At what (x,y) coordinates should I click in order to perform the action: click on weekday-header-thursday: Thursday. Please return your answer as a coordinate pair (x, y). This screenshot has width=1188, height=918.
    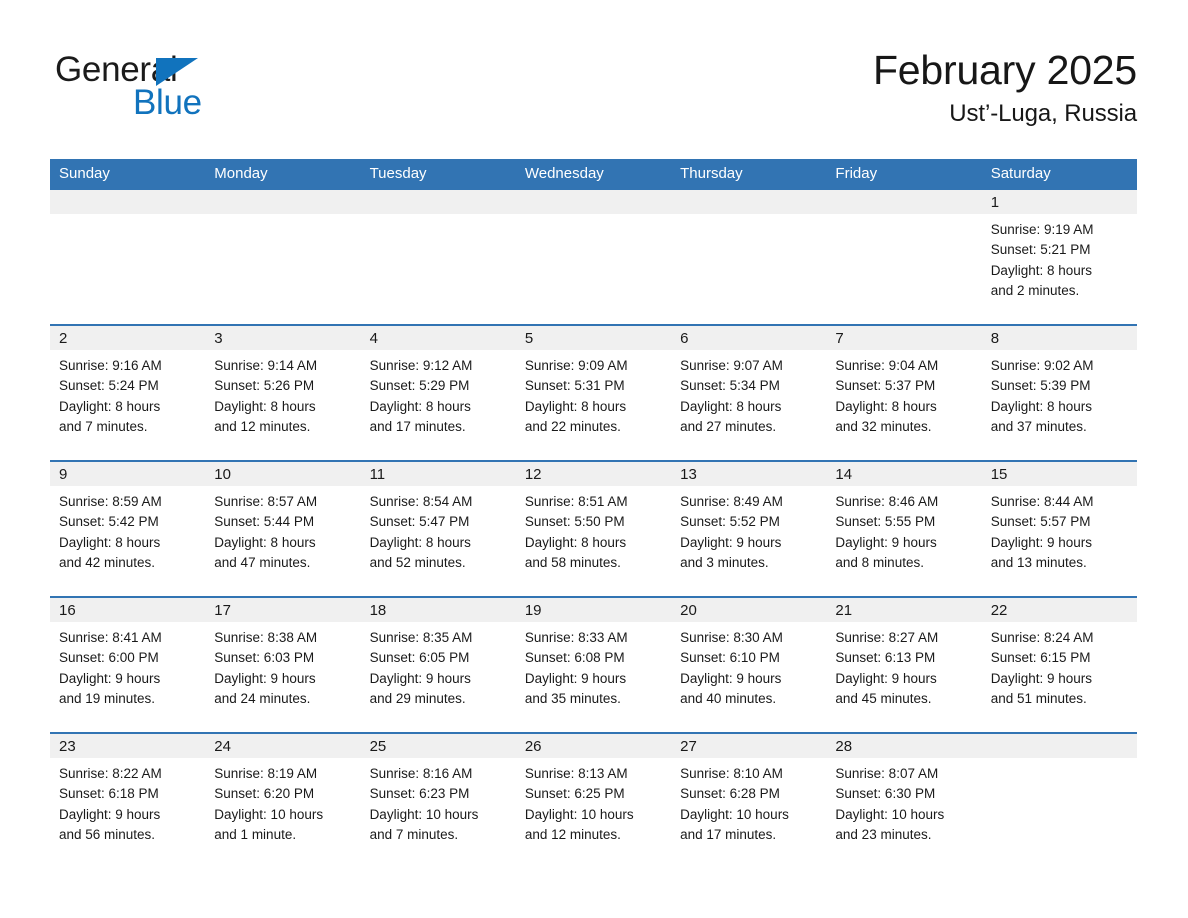
    Looking at the image, I should click on (749, 174).